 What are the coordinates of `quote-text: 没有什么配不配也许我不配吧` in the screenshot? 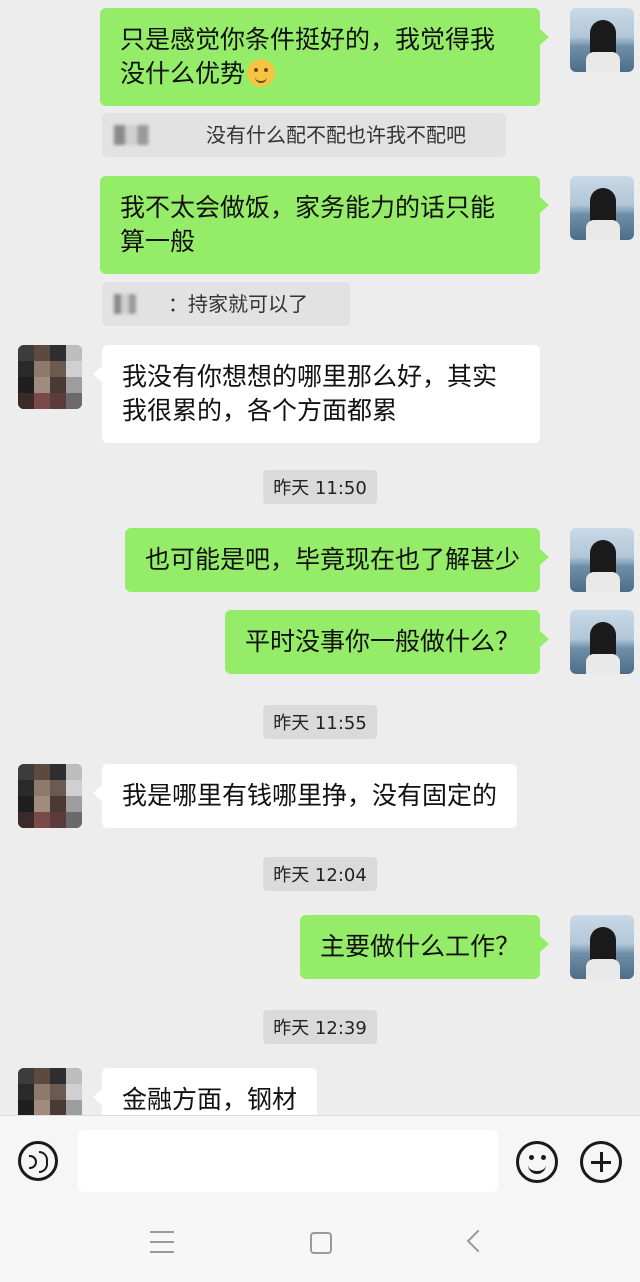 It's located at (336, 135).